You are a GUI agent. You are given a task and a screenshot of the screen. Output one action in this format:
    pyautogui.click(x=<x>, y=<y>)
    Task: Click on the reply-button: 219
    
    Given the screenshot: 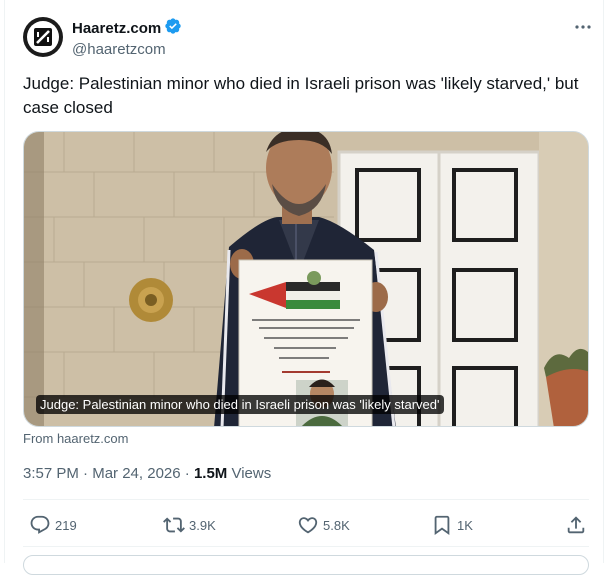 What is the action you would take?
    pyautogui.click(x=53, y=525)
    